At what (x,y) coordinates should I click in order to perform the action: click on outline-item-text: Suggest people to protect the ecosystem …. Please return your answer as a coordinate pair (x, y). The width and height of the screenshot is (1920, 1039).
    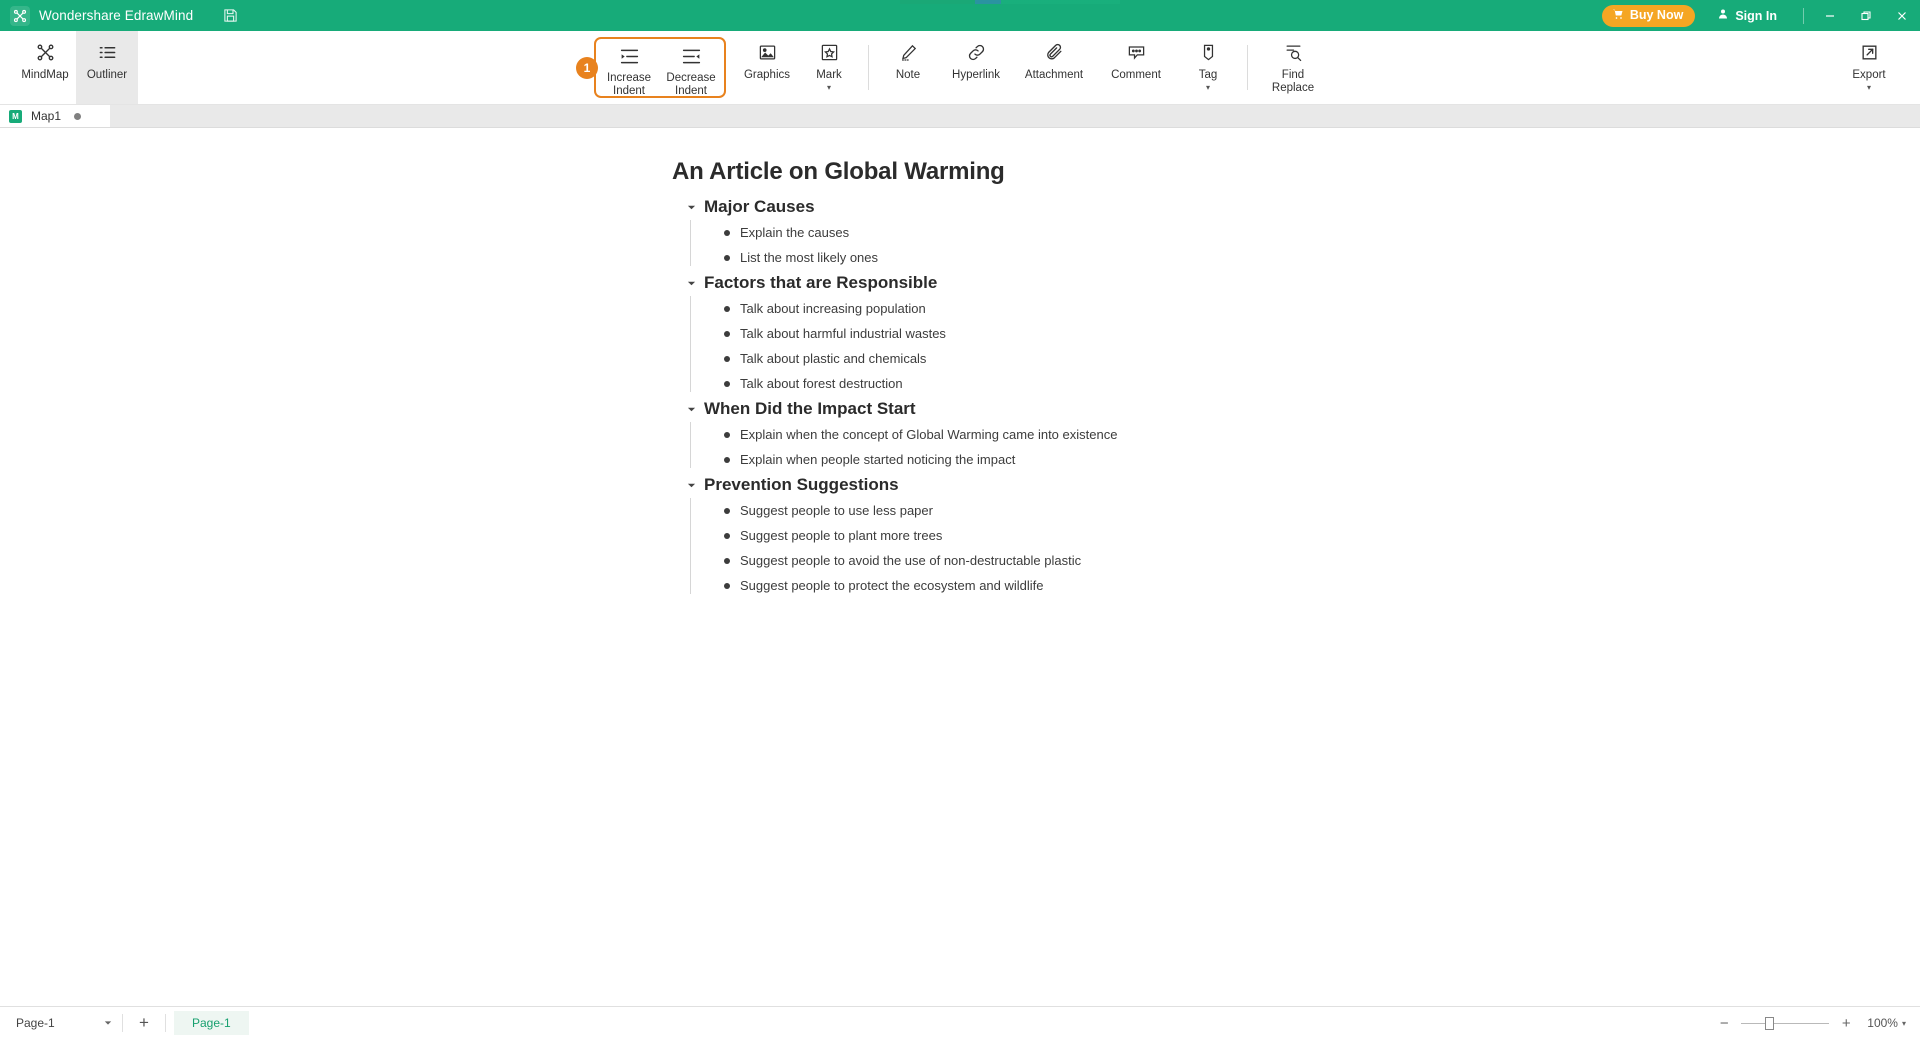
    Looking at the image, I should click on (892, 585).